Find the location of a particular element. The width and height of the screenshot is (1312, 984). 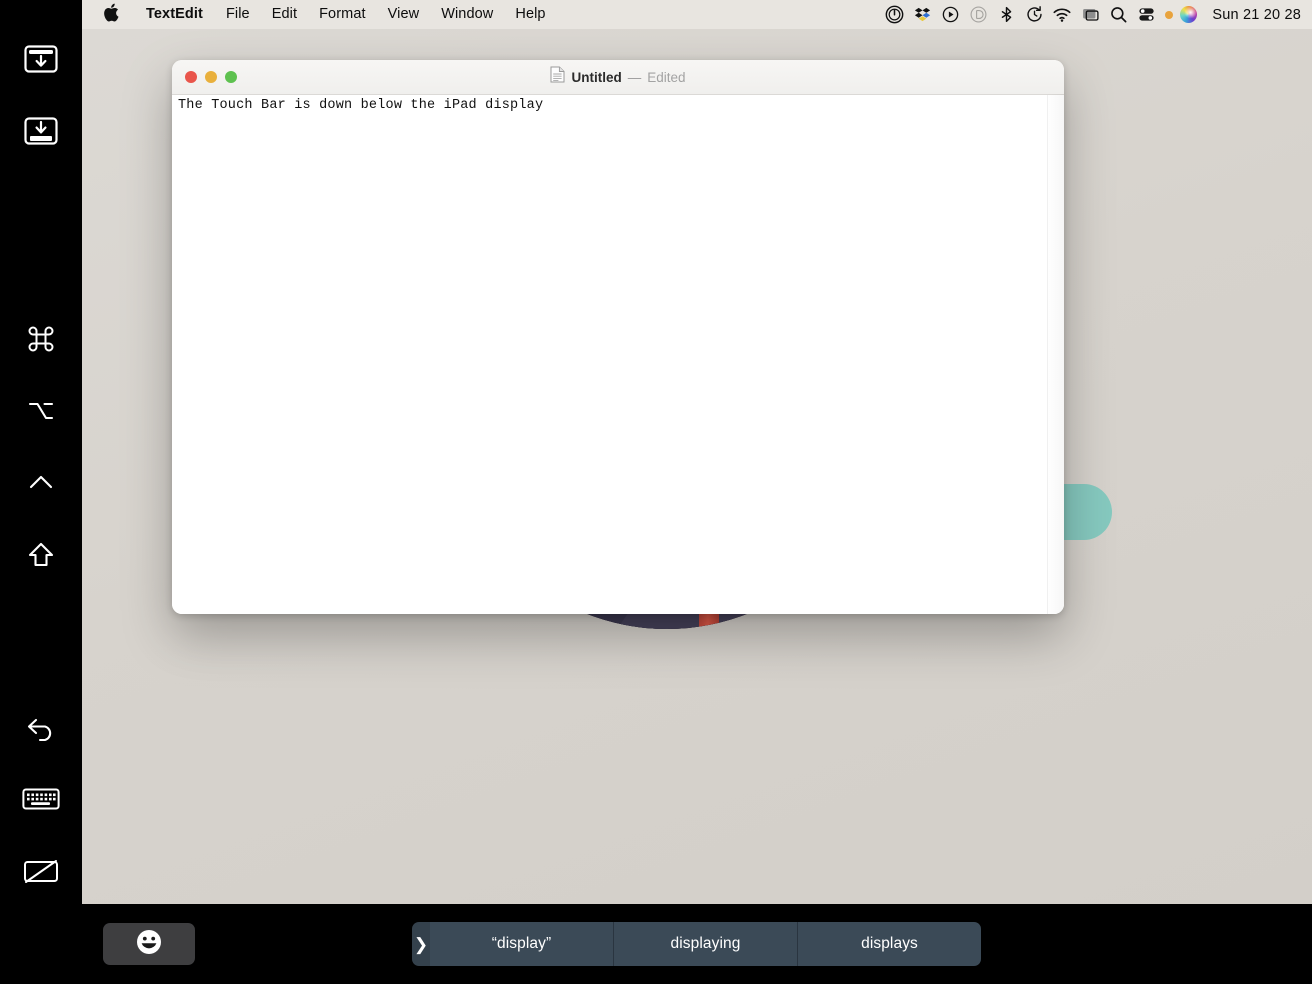

menu-item-edit: Edit is located at coordinates (284, 14).